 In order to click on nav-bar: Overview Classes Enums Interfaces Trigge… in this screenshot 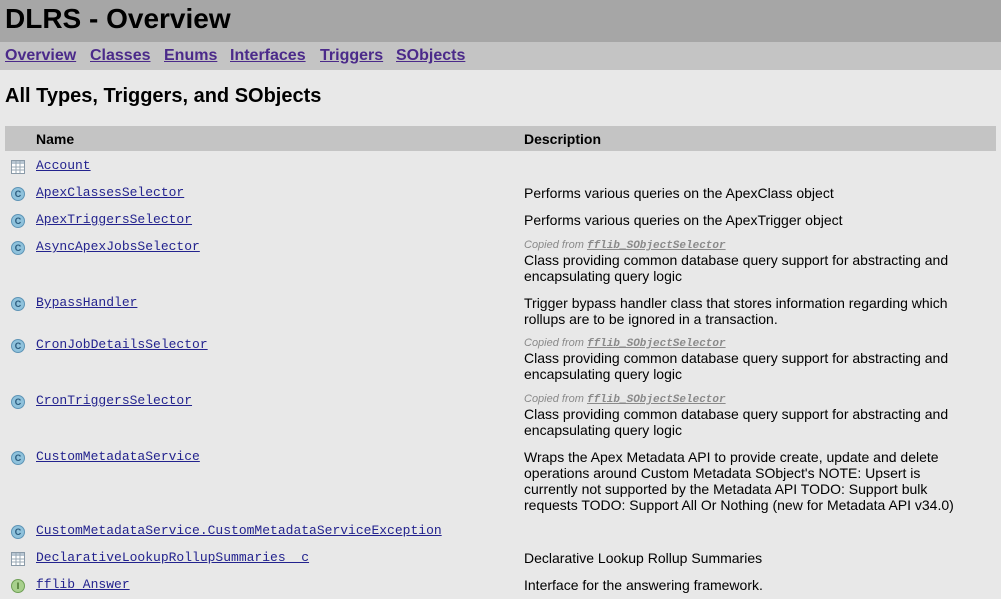, I will do `click(500, 56)`.